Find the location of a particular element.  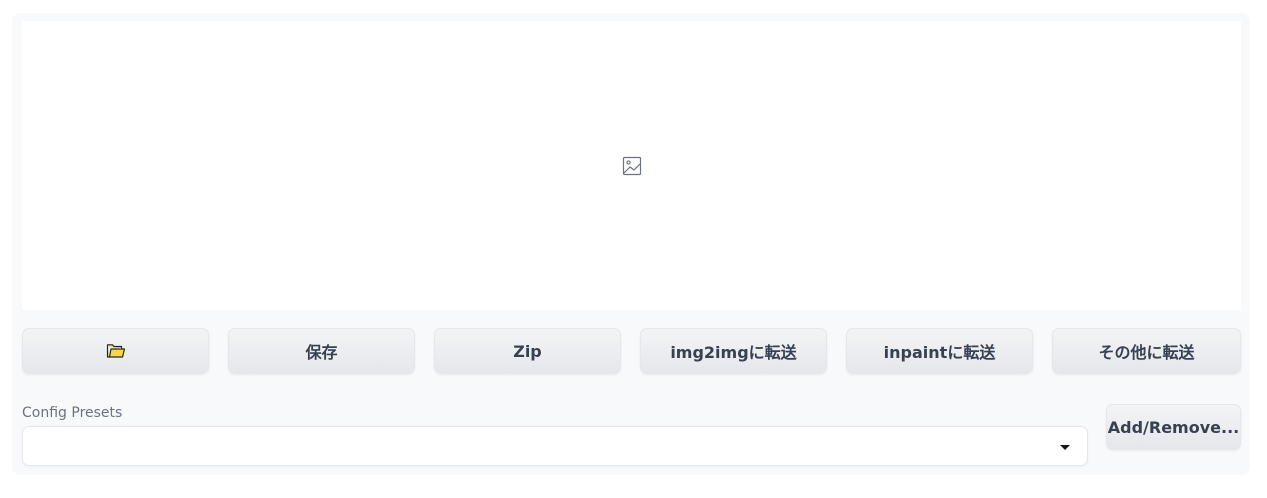

zip-button: Zip is located at coordinates (527, 351).